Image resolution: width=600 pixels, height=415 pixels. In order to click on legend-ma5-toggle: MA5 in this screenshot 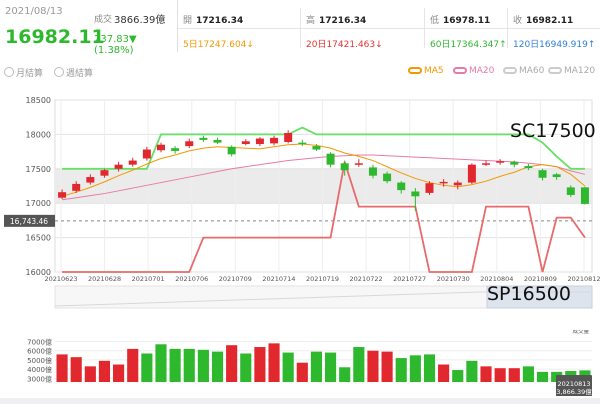, I will do `click(426, 71)`.